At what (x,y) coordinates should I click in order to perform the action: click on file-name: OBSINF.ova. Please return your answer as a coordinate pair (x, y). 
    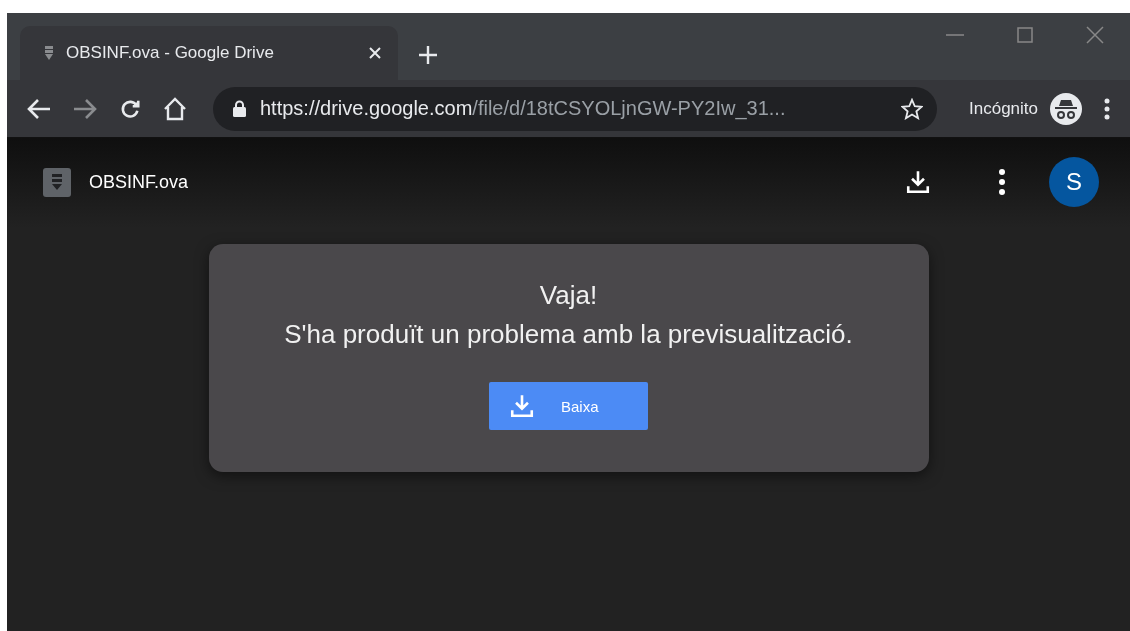
    Looking at the image, I should click on (139, 182).